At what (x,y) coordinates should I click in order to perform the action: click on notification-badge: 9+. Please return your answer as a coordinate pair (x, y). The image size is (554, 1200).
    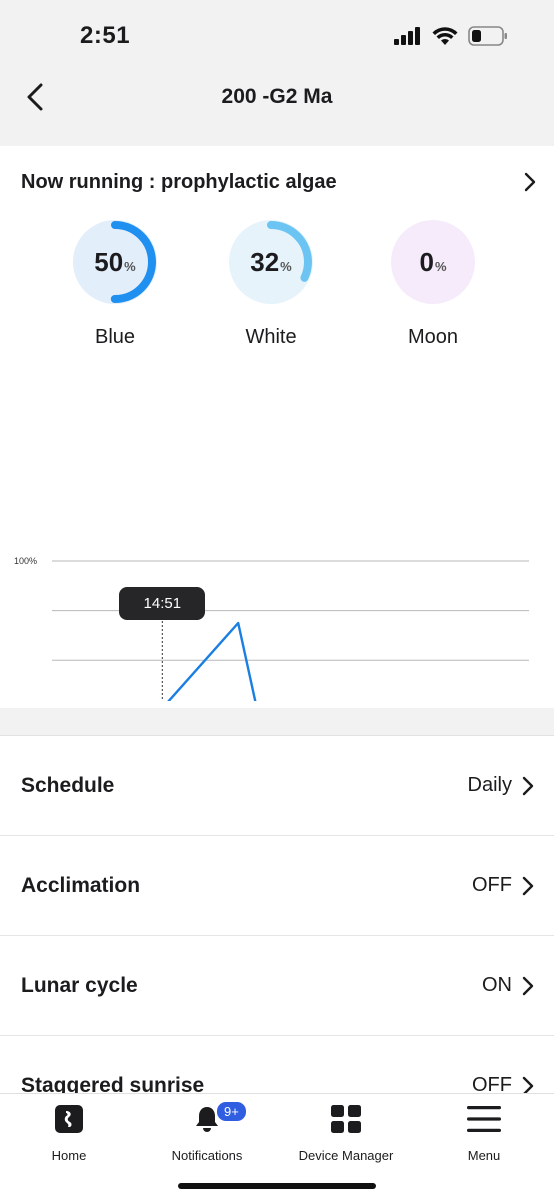
    Looking at the image, I should click on (231, 1111).